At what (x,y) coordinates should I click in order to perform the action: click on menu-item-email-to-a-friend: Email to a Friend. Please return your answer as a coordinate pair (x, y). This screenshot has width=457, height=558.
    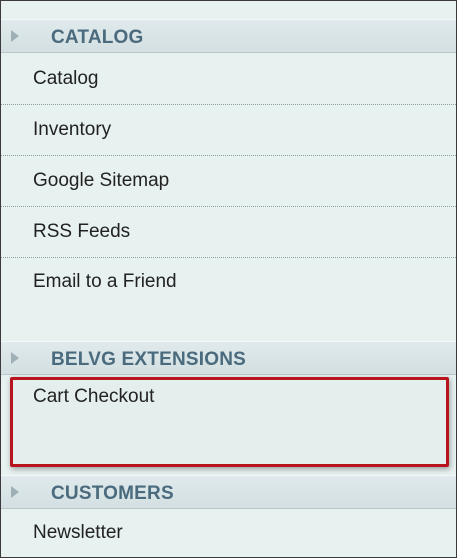
    Looking at the image, I should click on (228, 283).